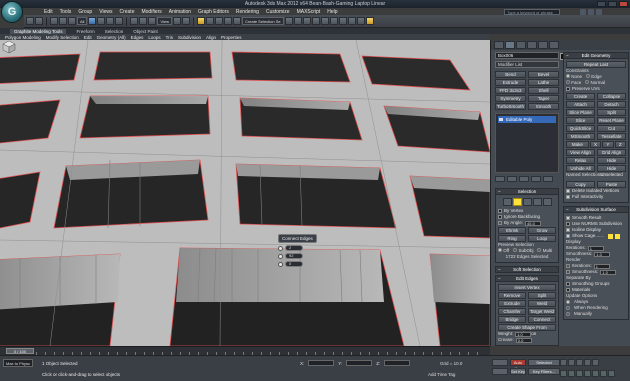 The width and height of the screenshot is (630, 381). What do you see at coordinates (611, 96) in the screenshot?
I see `collapse-button: Collapse` at bounding box center [611, 96].